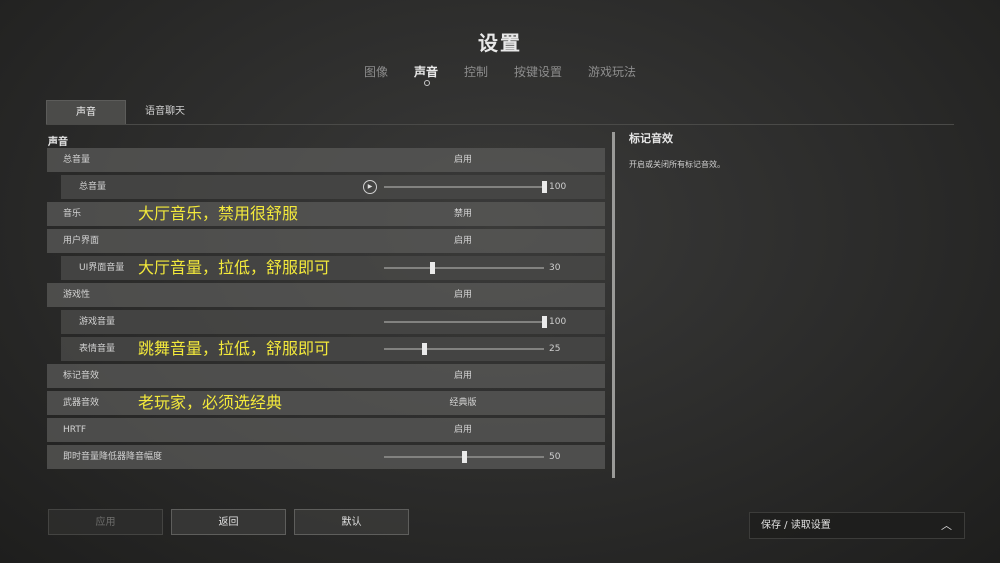 This screenshot has height=563, width=1000. Describe the element at coordinates (857, 525) in the screenshot. I see `save-load-settings-button: 保存 / 读取设置 ︿` at that location.